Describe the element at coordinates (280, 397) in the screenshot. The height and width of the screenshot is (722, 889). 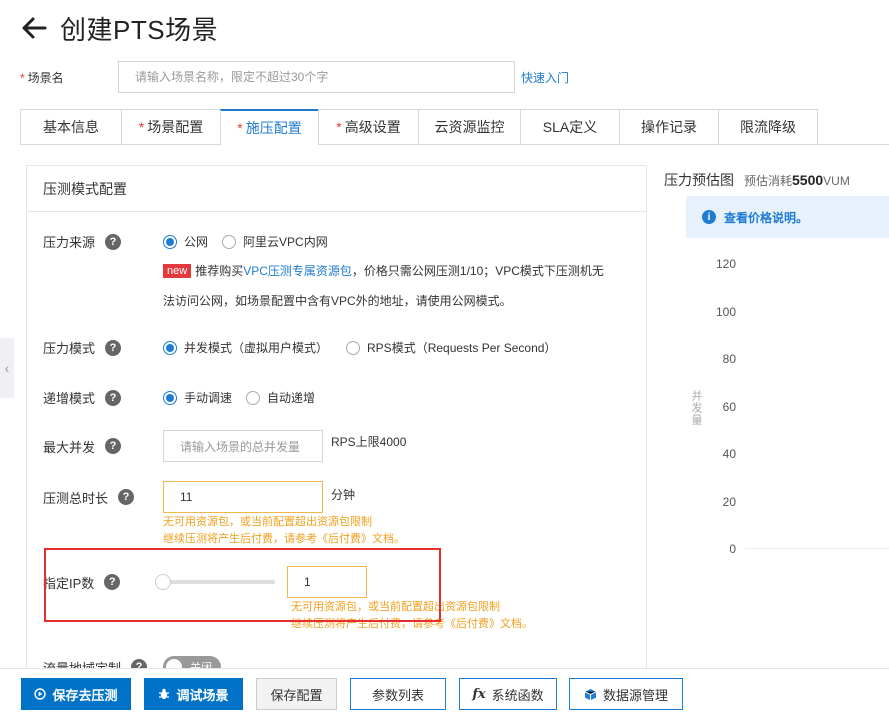
I see `radio-auto-ramp: 自动递增` at that location.